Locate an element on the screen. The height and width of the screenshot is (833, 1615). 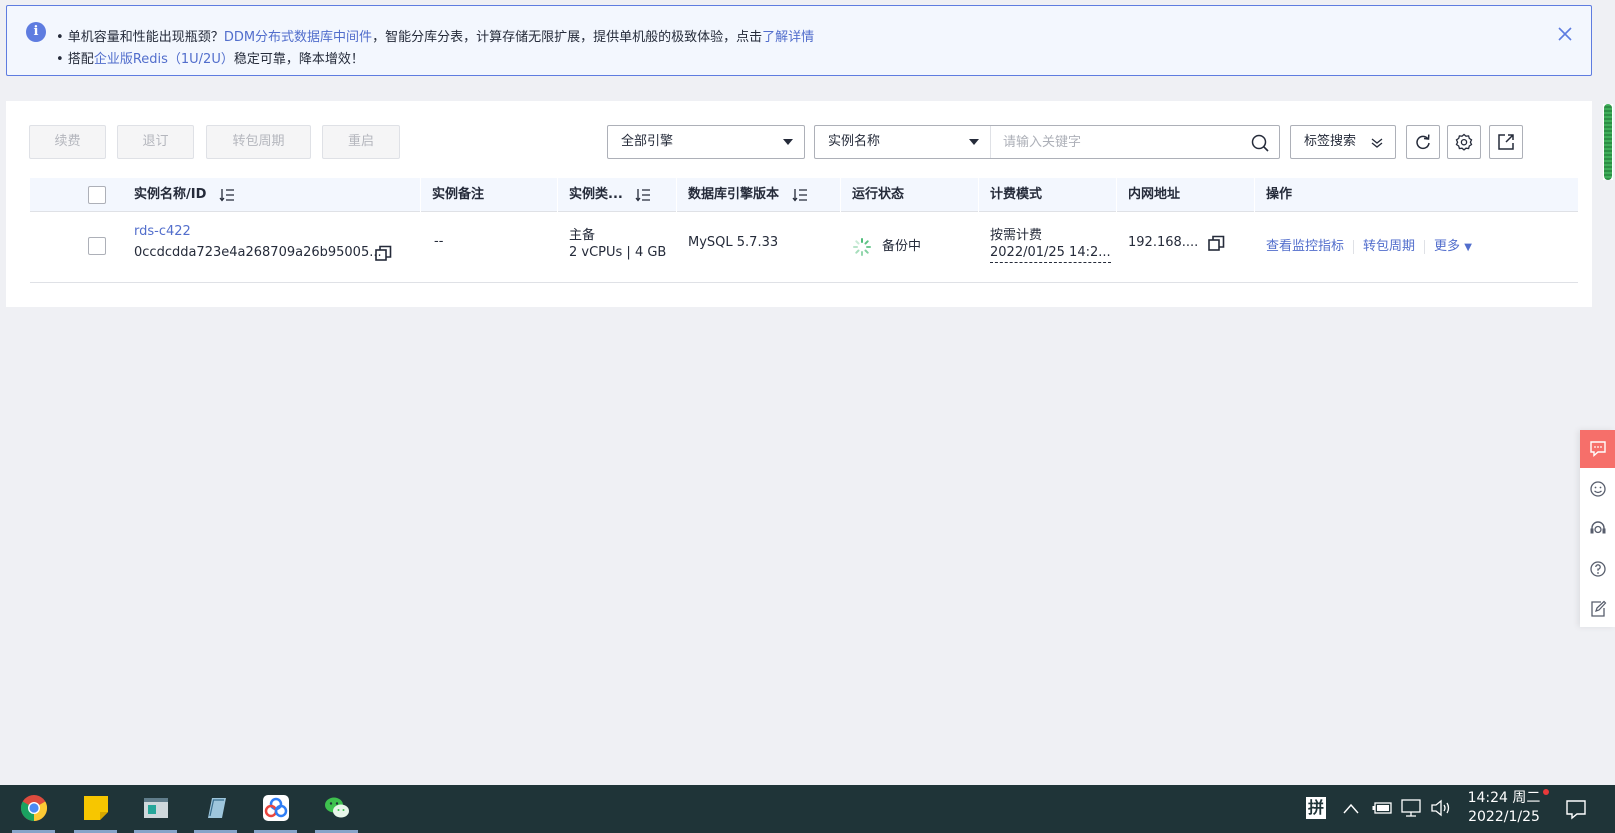
header-billing: 计费模式 is located at coordinates (1016, 194).